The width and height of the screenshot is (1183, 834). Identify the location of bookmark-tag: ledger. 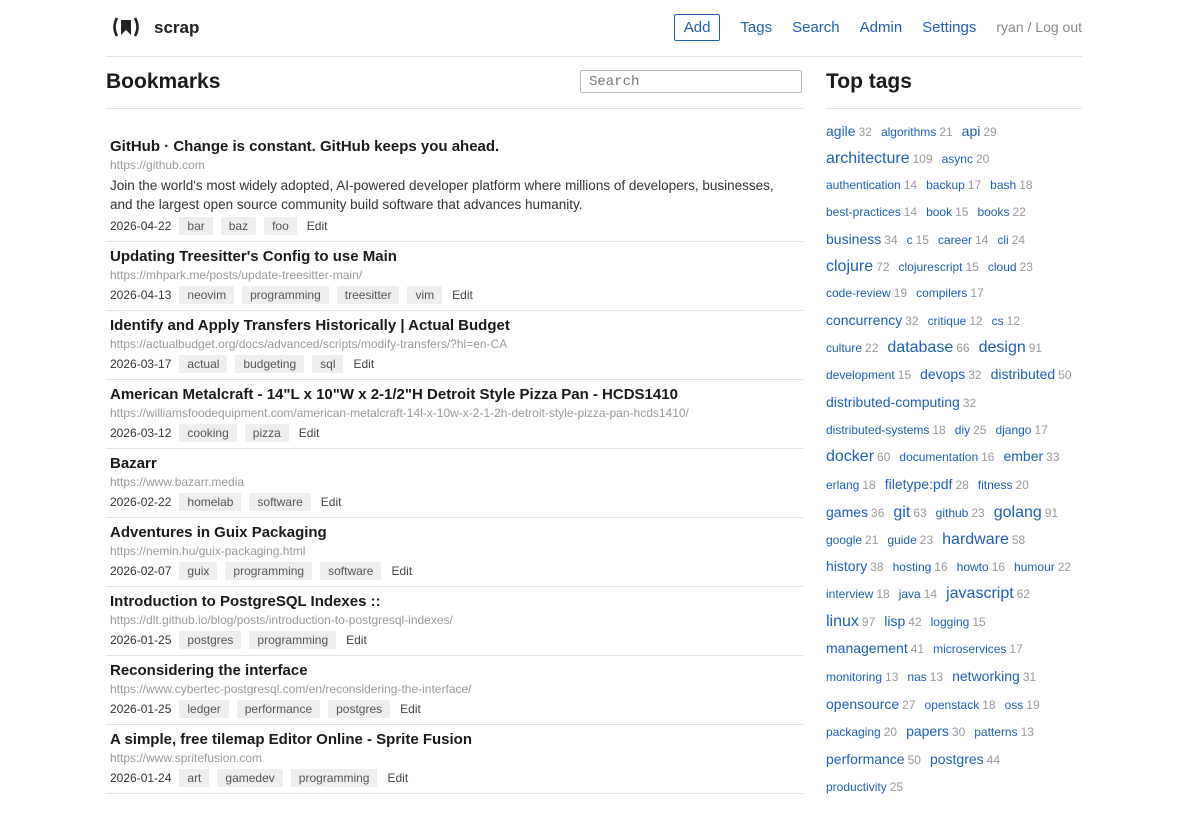
(204, 708).